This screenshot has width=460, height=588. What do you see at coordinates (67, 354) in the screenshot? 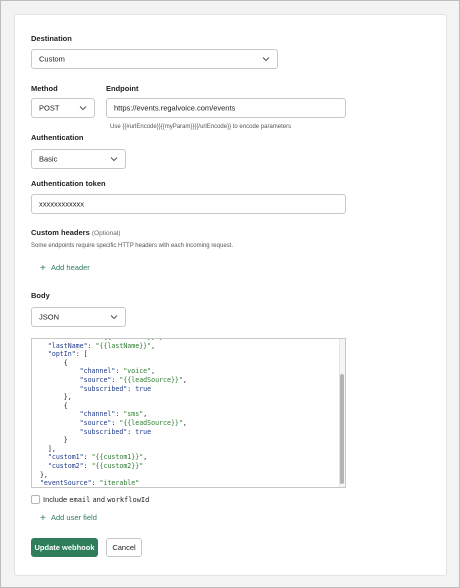
I see `code-line: "optIn": [` at bounding box center [67, 354].